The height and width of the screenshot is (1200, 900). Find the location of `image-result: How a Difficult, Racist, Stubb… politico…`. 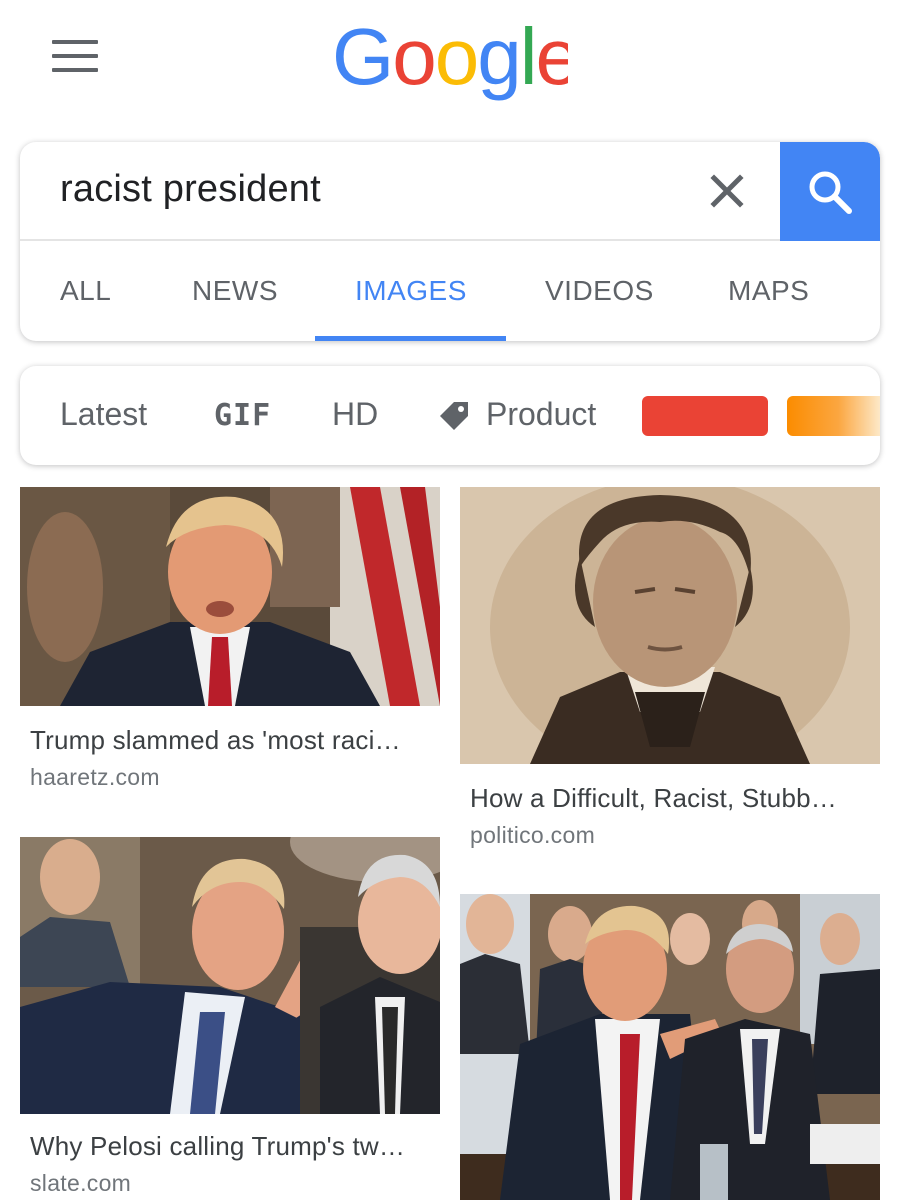

image-result: How a Difficult, Racist, Stubb… politico… is located at coordinates (670, 672).